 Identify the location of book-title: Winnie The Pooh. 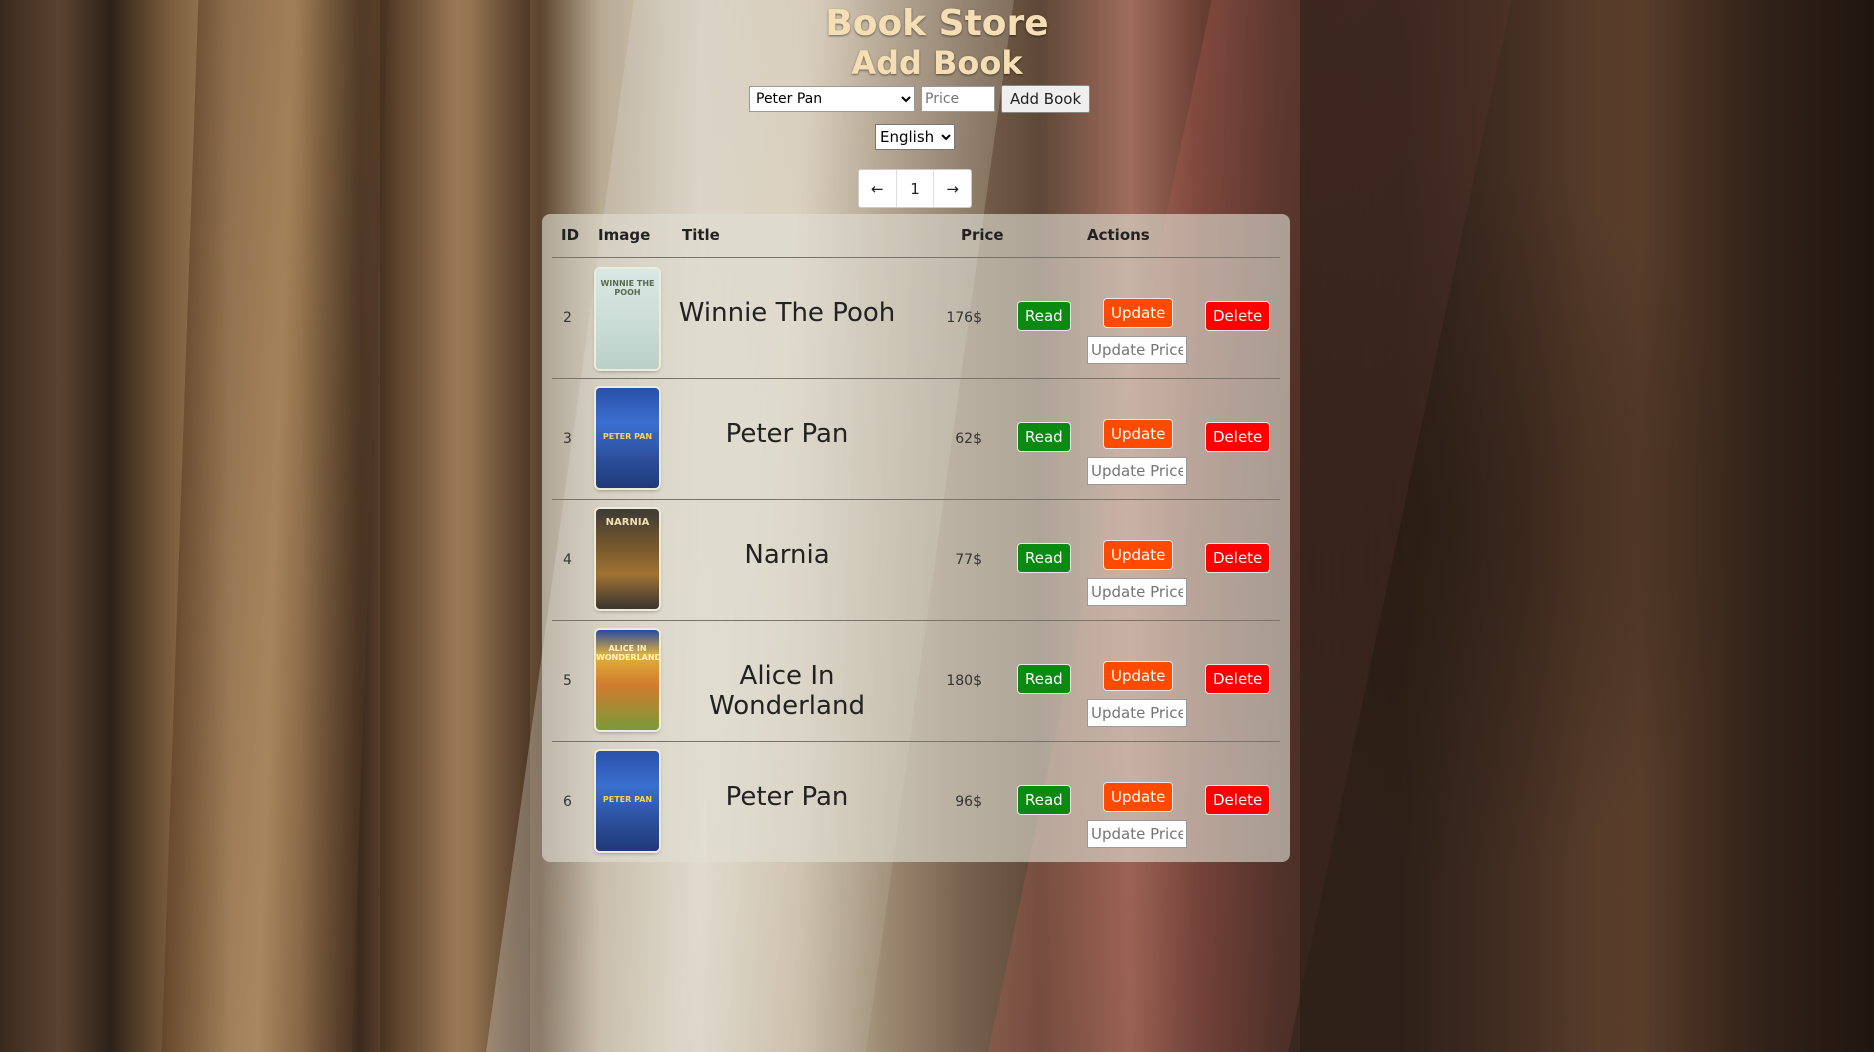
(787, 313).